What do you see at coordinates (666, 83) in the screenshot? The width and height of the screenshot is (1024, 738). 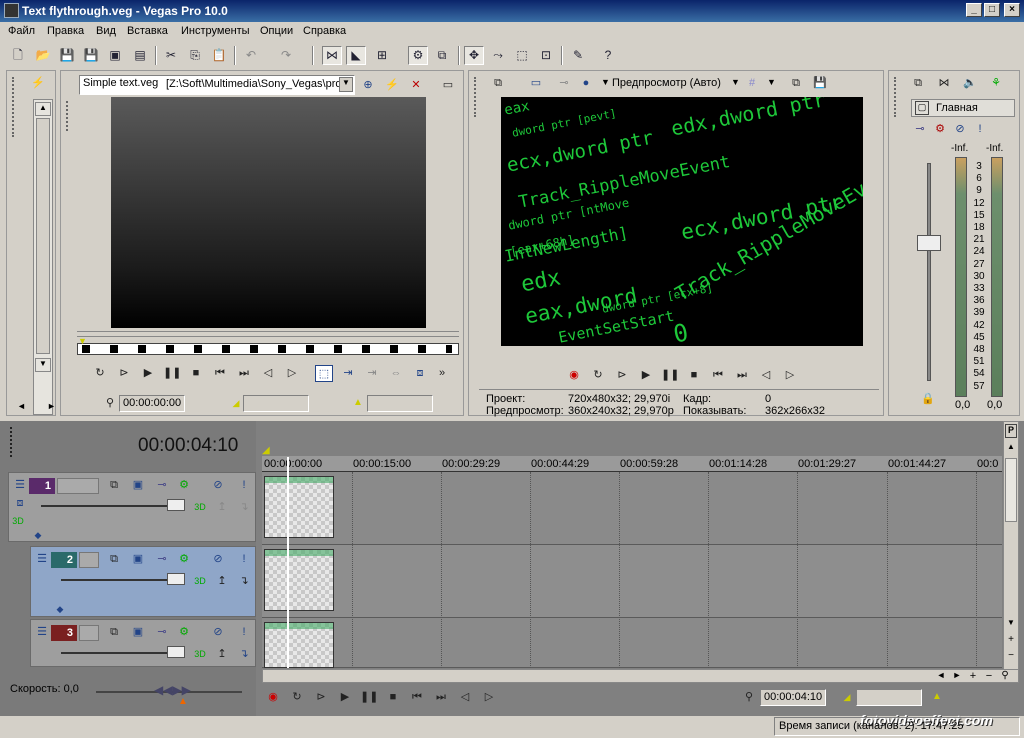 I see `preview-quality-select: Предпросмотр (Авто)` at bounding box center [666, 83].